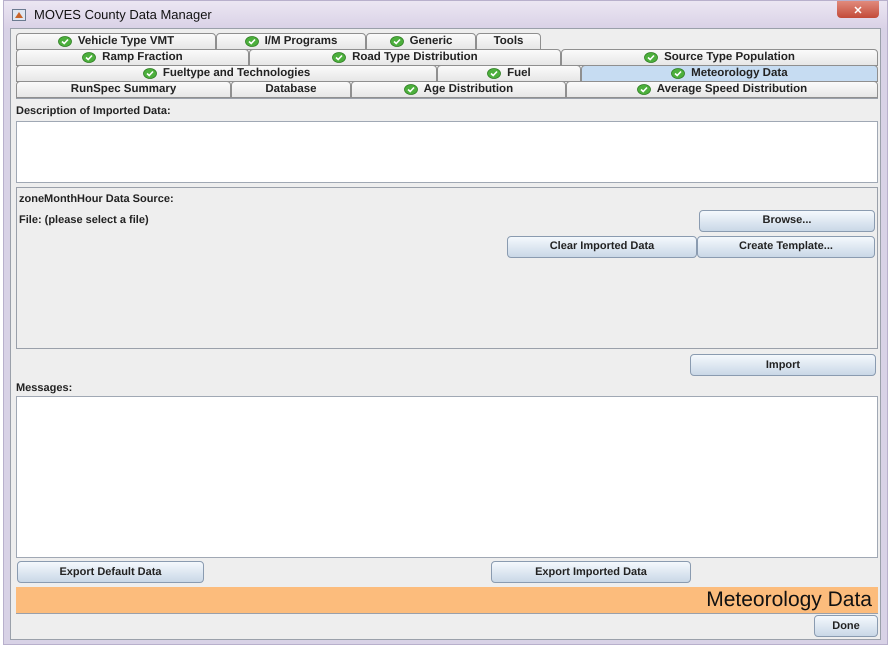 The image size is (891, 647). I want to click on button: Clear Imported Data, so click(602, 247).